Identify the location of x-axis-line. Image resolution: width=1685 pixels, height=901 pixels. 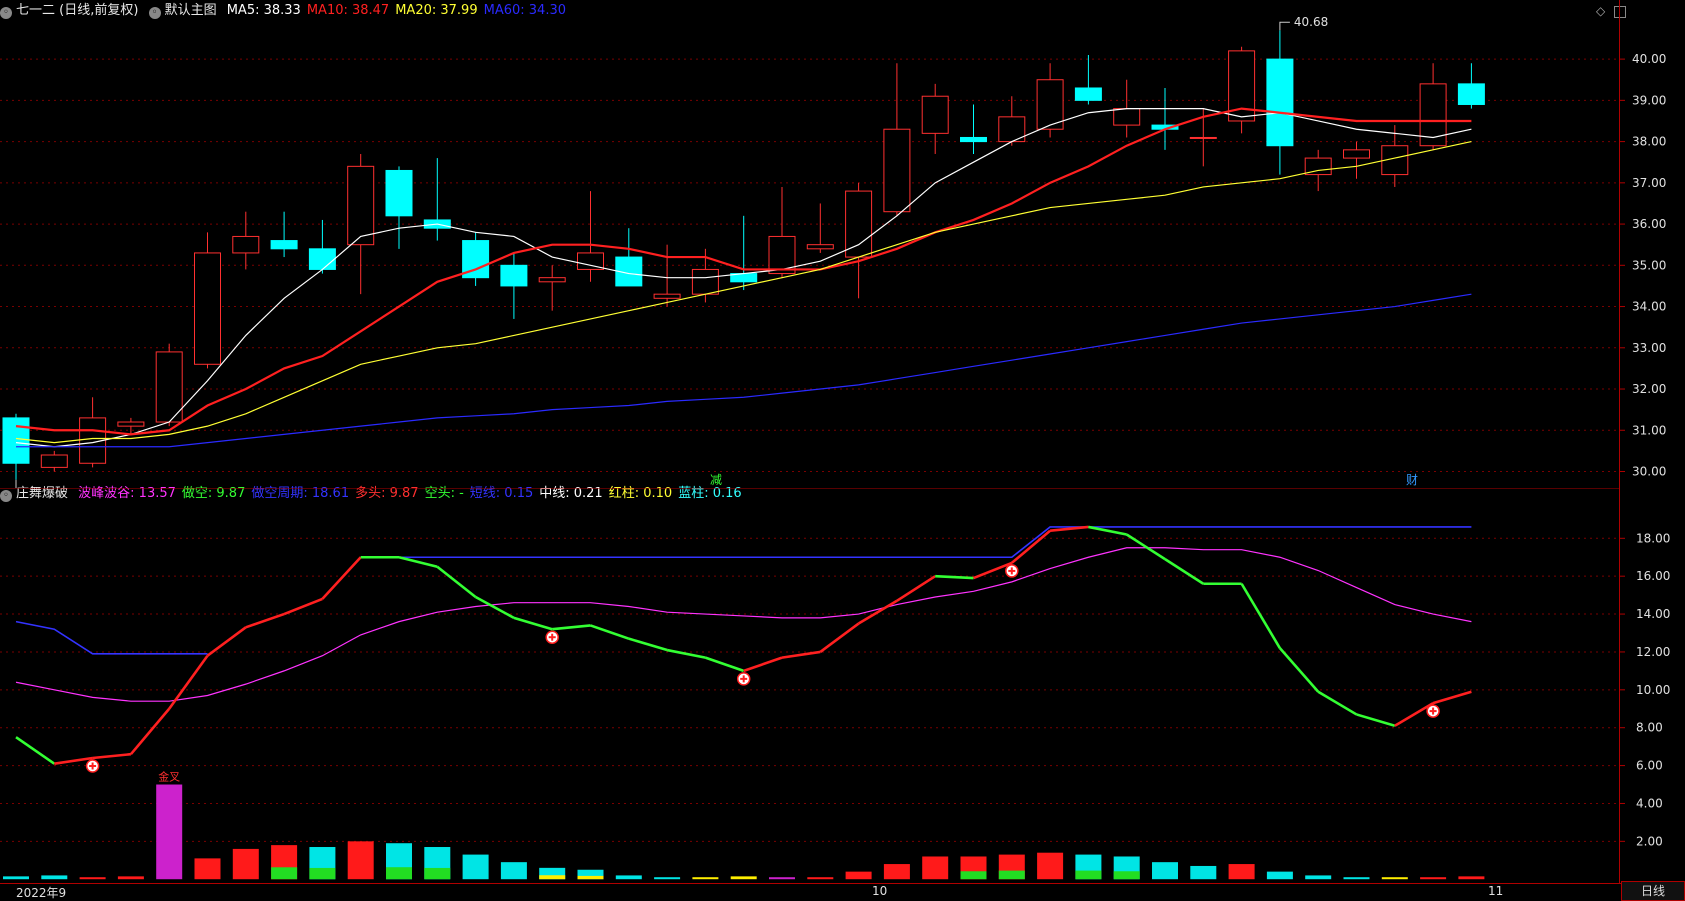
(842, 883).